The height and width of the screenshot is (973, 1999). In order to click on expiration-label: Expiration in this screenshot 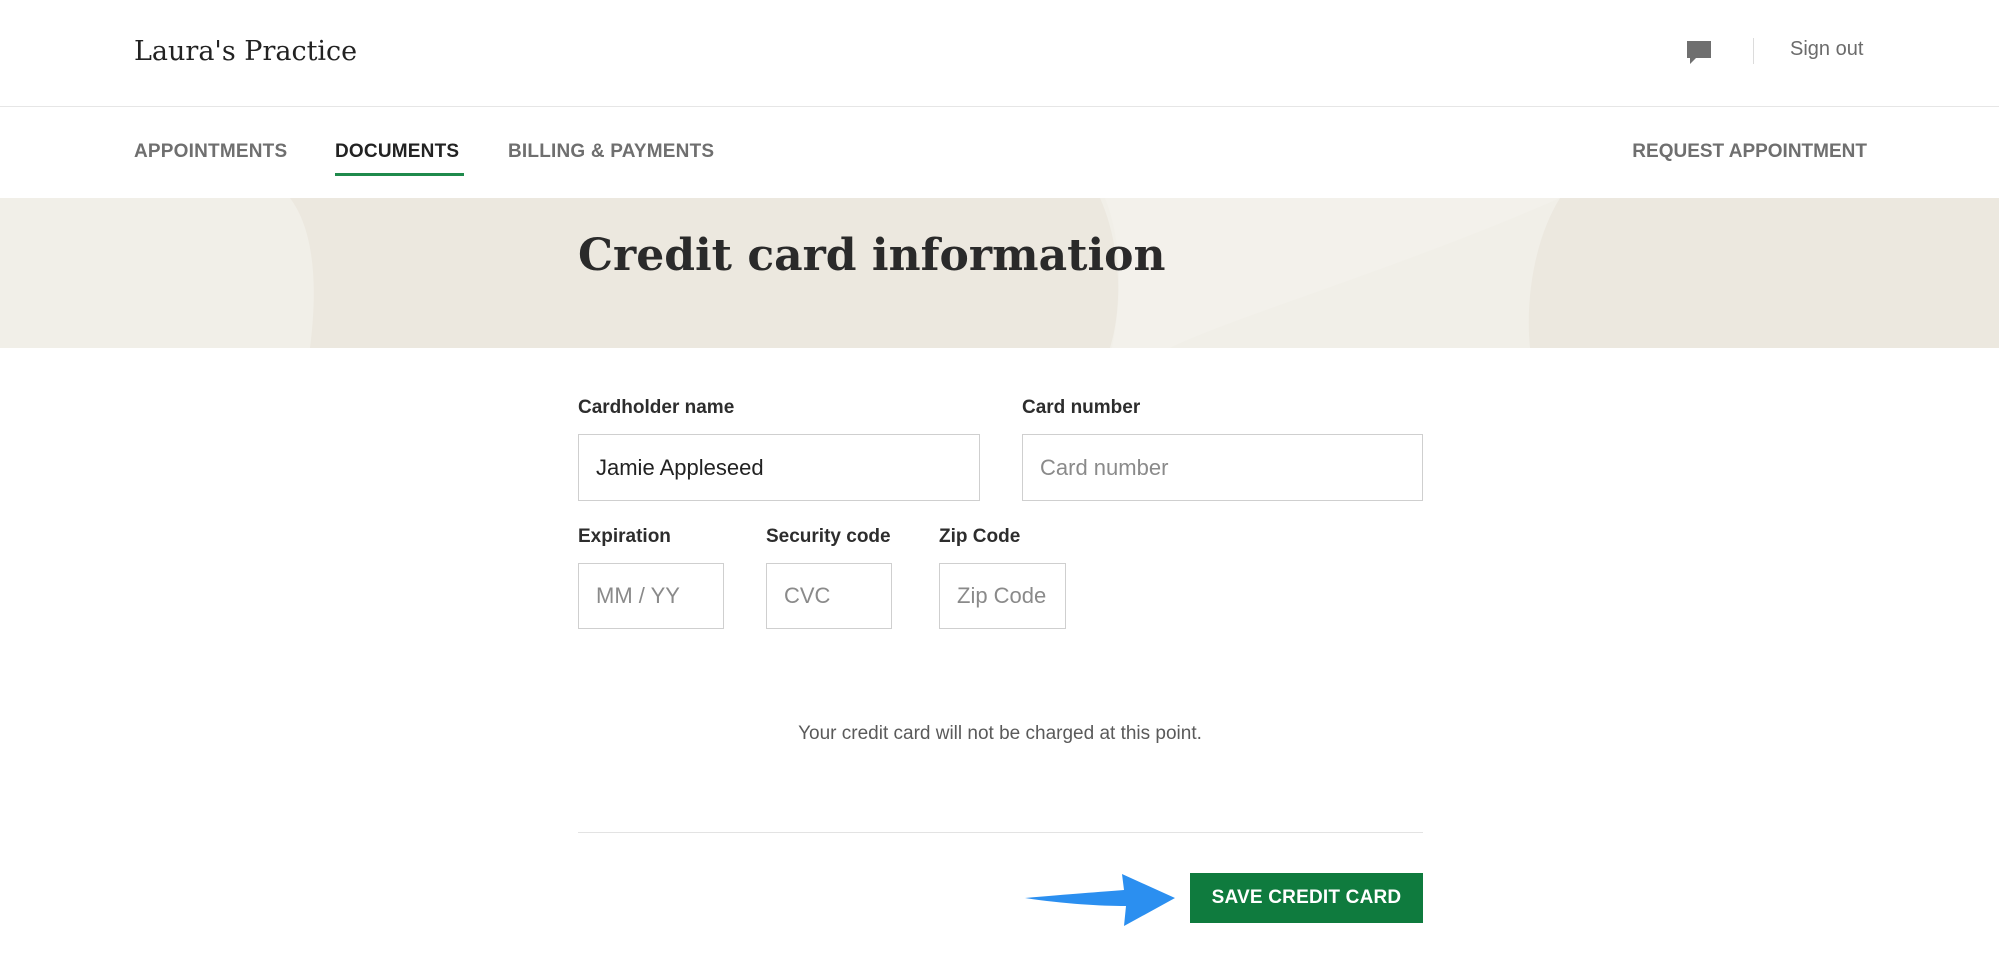, I will do `click(624, 536)`.